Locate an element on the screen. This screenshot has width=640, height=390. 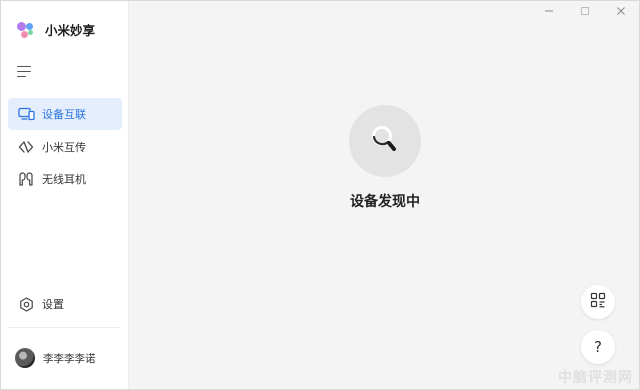
device-scan-indicator is located at coordinates (385, 141).